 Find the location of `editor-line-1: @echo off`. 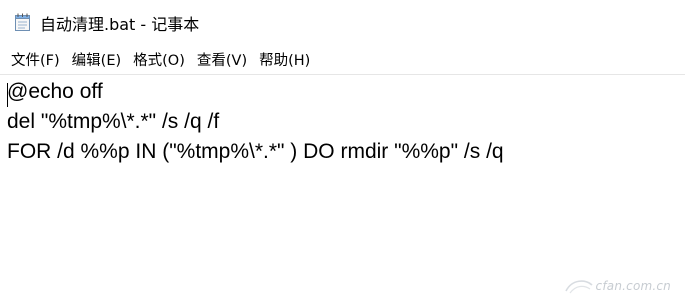

editor-line-1: @echo off is located at coordinates (55, 91).